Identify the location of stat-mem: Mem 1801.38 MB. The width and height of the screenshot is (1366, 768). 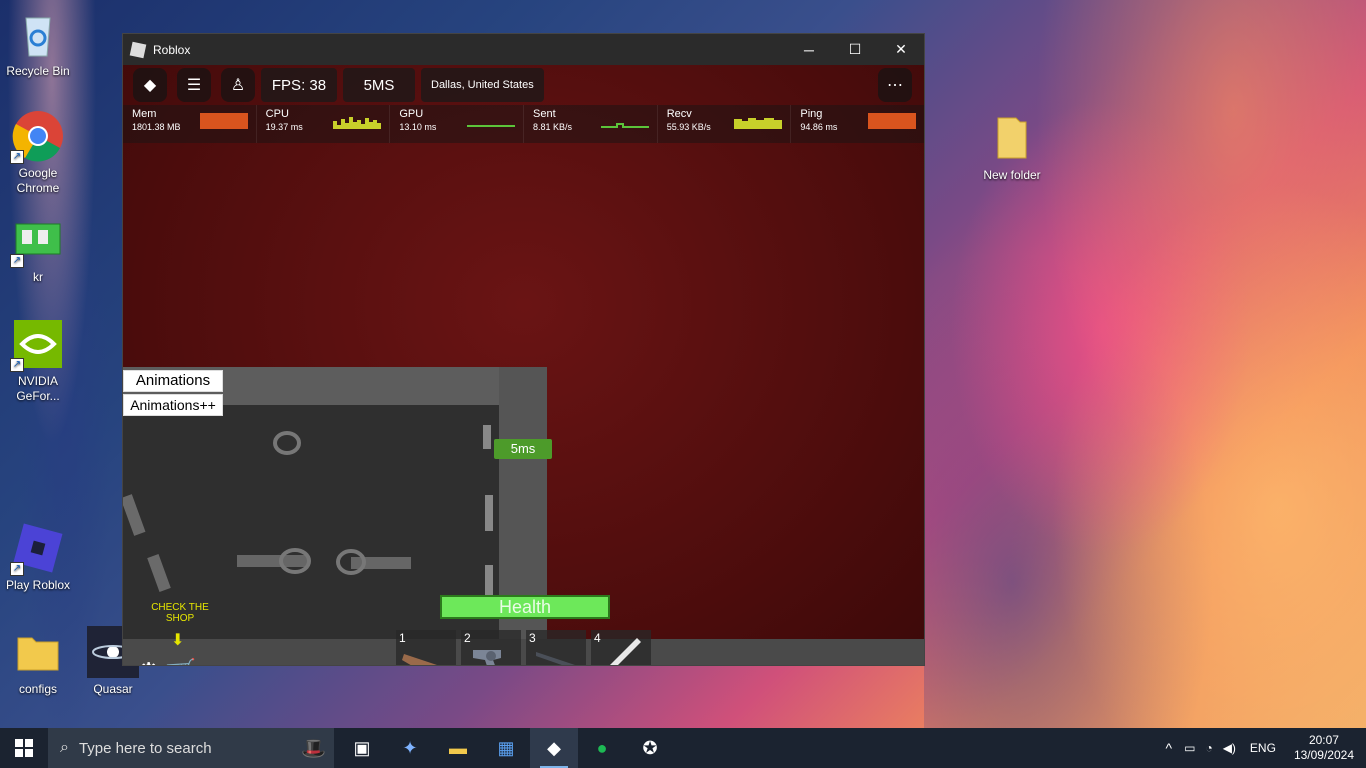
(190, 124).